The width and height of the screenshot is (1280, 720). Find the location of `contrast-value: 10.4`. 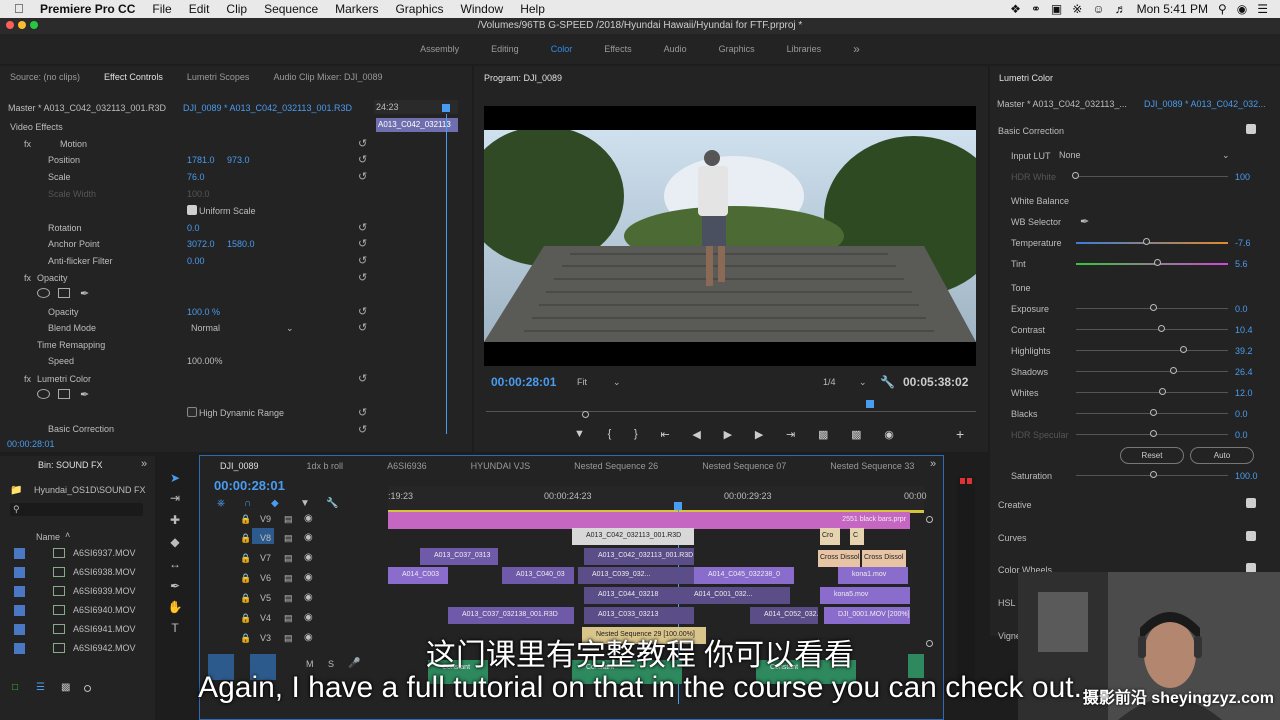

contrast-value: 10.4 is located at coordinates (1244, 330).